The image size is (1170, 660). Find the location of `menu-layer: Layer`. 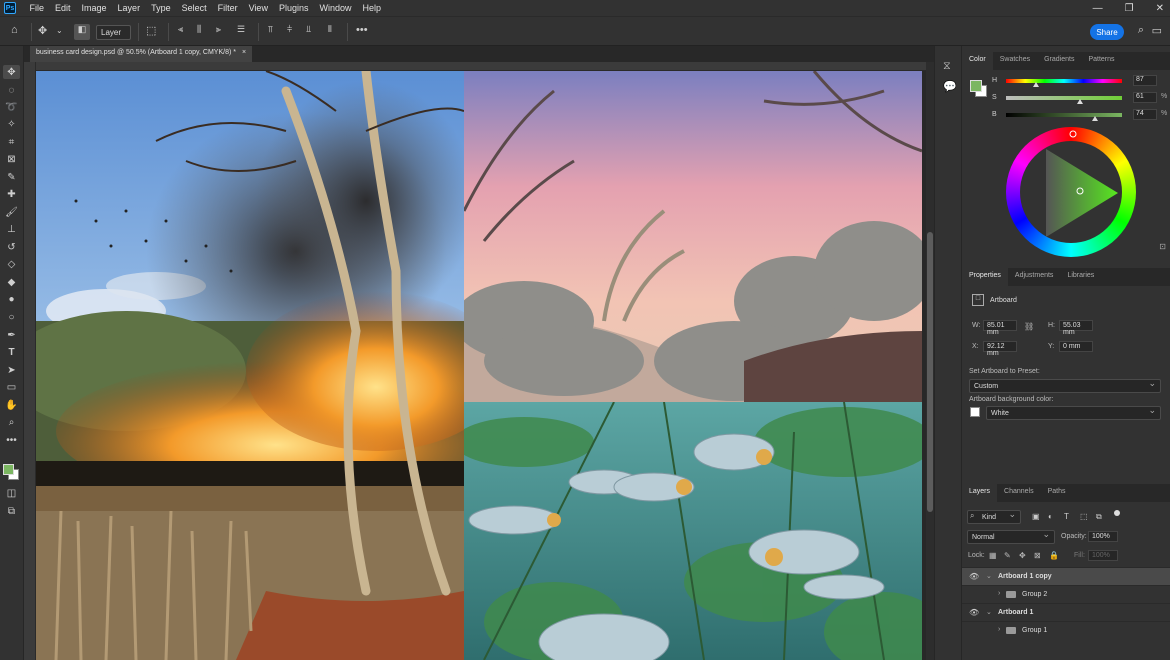

menu-layer: Layer is located at coordinates (129, 8).